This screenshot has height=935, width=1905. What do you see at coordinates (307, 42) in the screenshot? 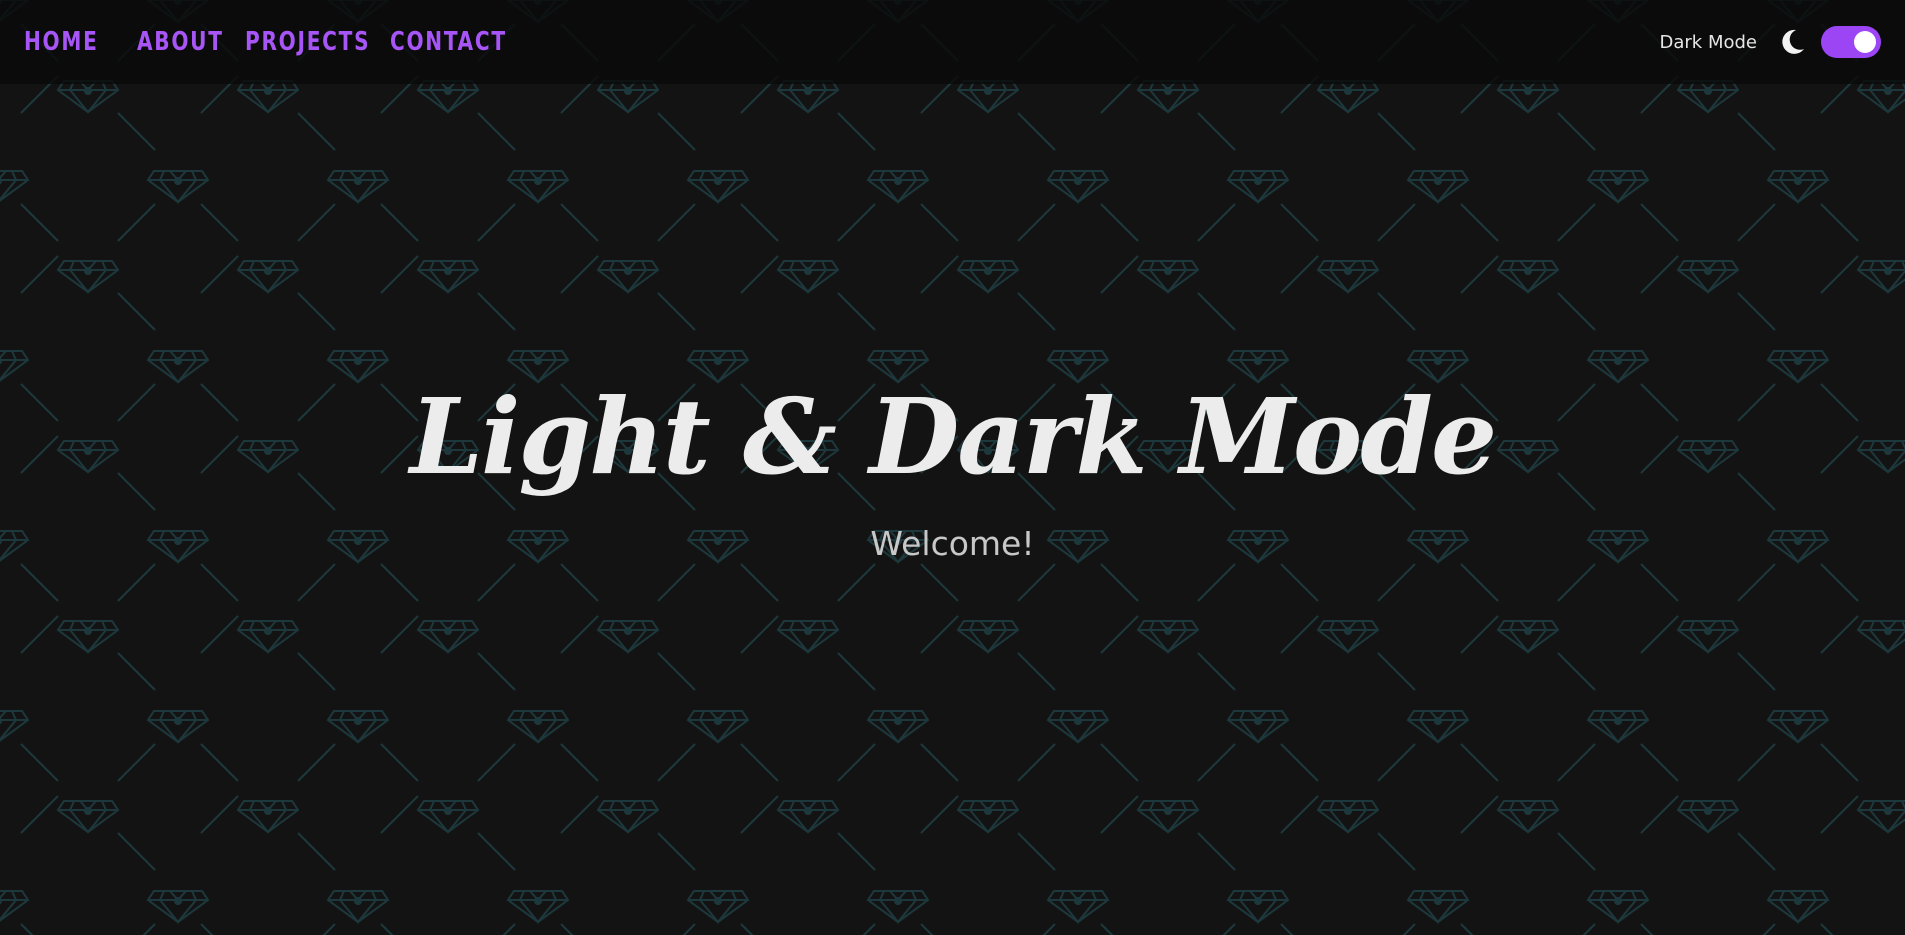
I see `nav-link-projects: PROJECTS` at bounding box center [307, 42].